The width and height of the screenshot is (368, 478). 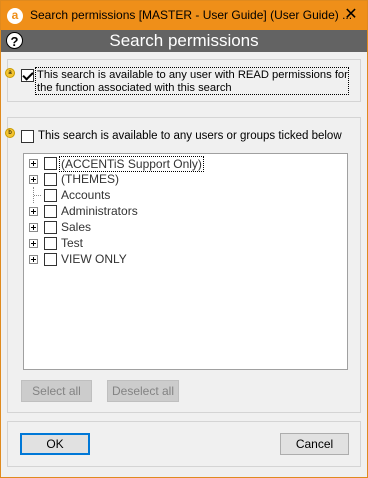 I want to click on tree-item-label: (THEMES), so click(x=90, y=179).